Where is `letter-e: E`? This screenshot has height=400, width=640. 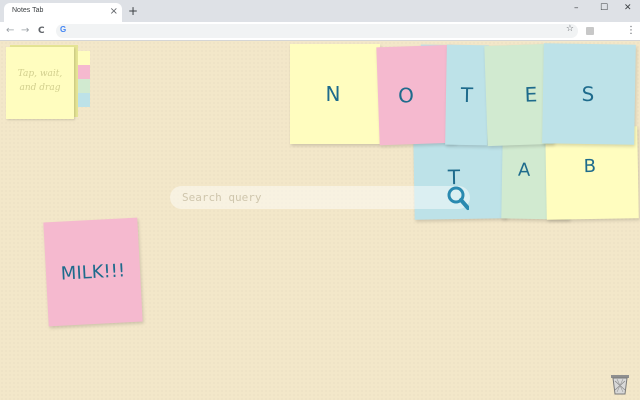 letter-e: E is located at coordinates (531, 94).